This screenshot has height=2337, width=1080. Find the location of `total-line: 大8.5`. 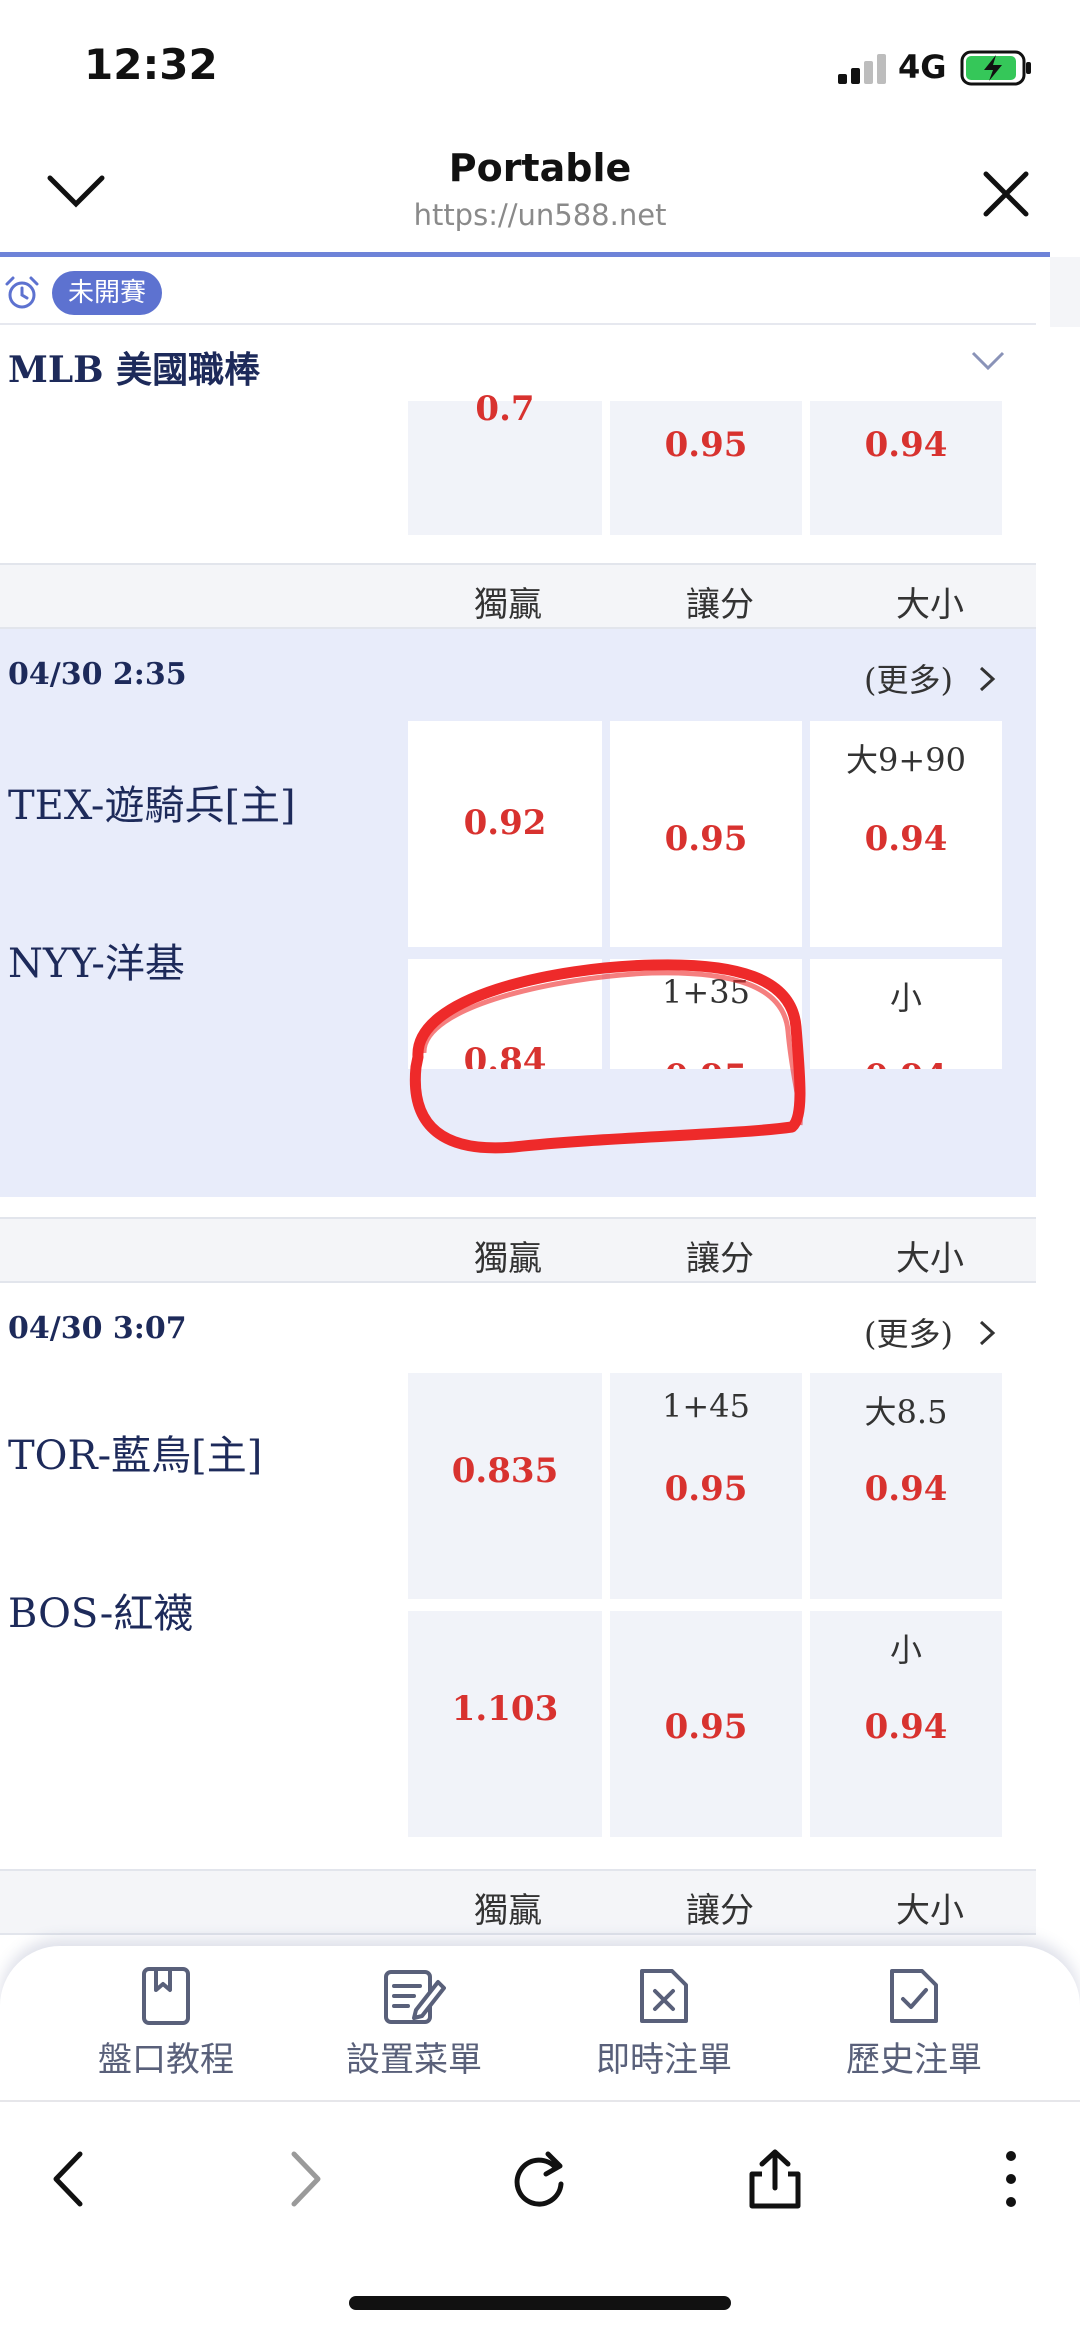

total-line: 大8.5 is located at coordinates (906, 1412).